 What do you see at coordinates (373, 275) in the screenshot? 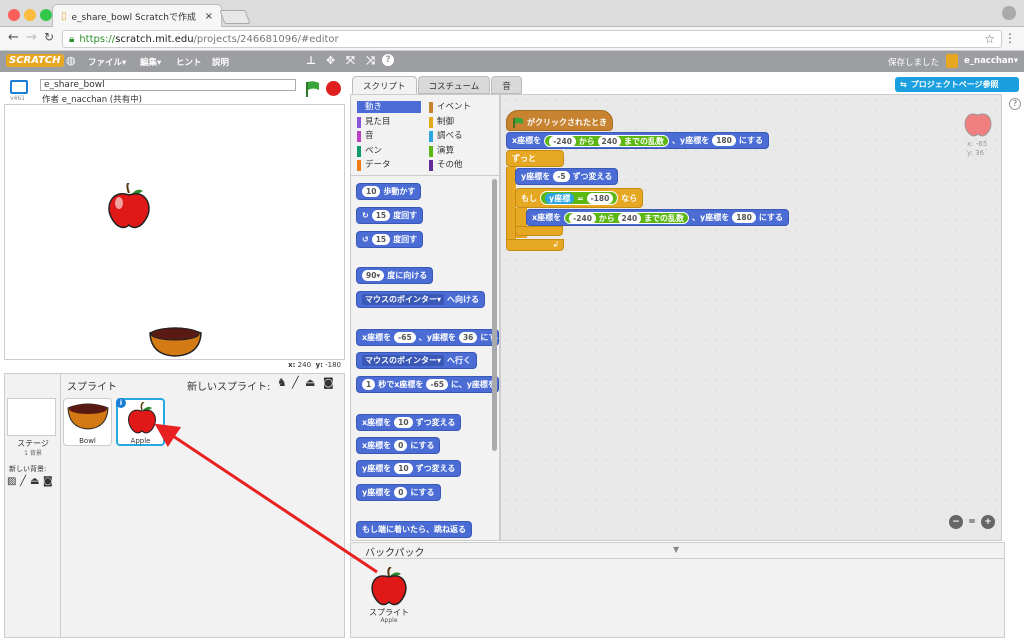
I see `block-input: 90▾` at bounding box center [373, 275].